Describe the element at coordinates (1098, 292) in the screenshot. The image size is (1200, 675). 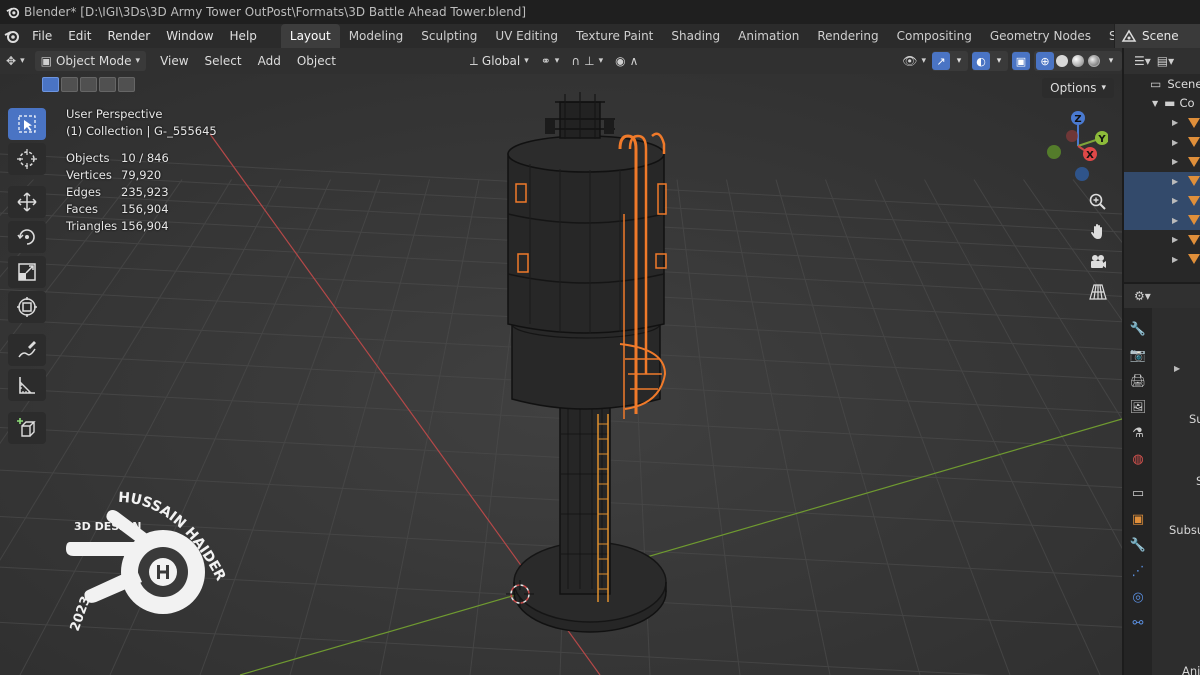
I see `perspective-grid-icon` at that location.